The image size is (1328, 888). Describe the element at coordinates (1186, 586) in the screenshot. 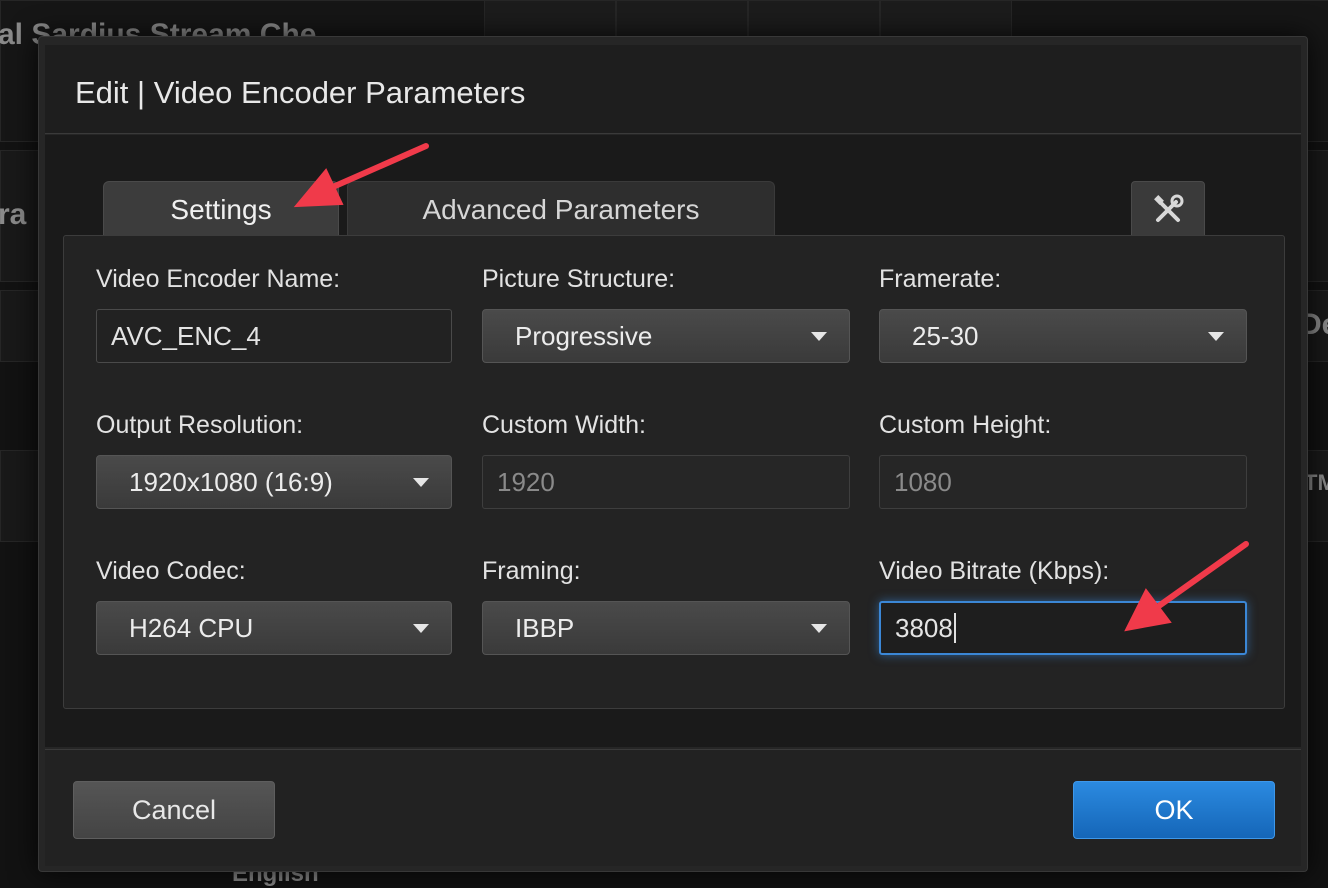

I see `annotation-arrow-bitrate` at that location.